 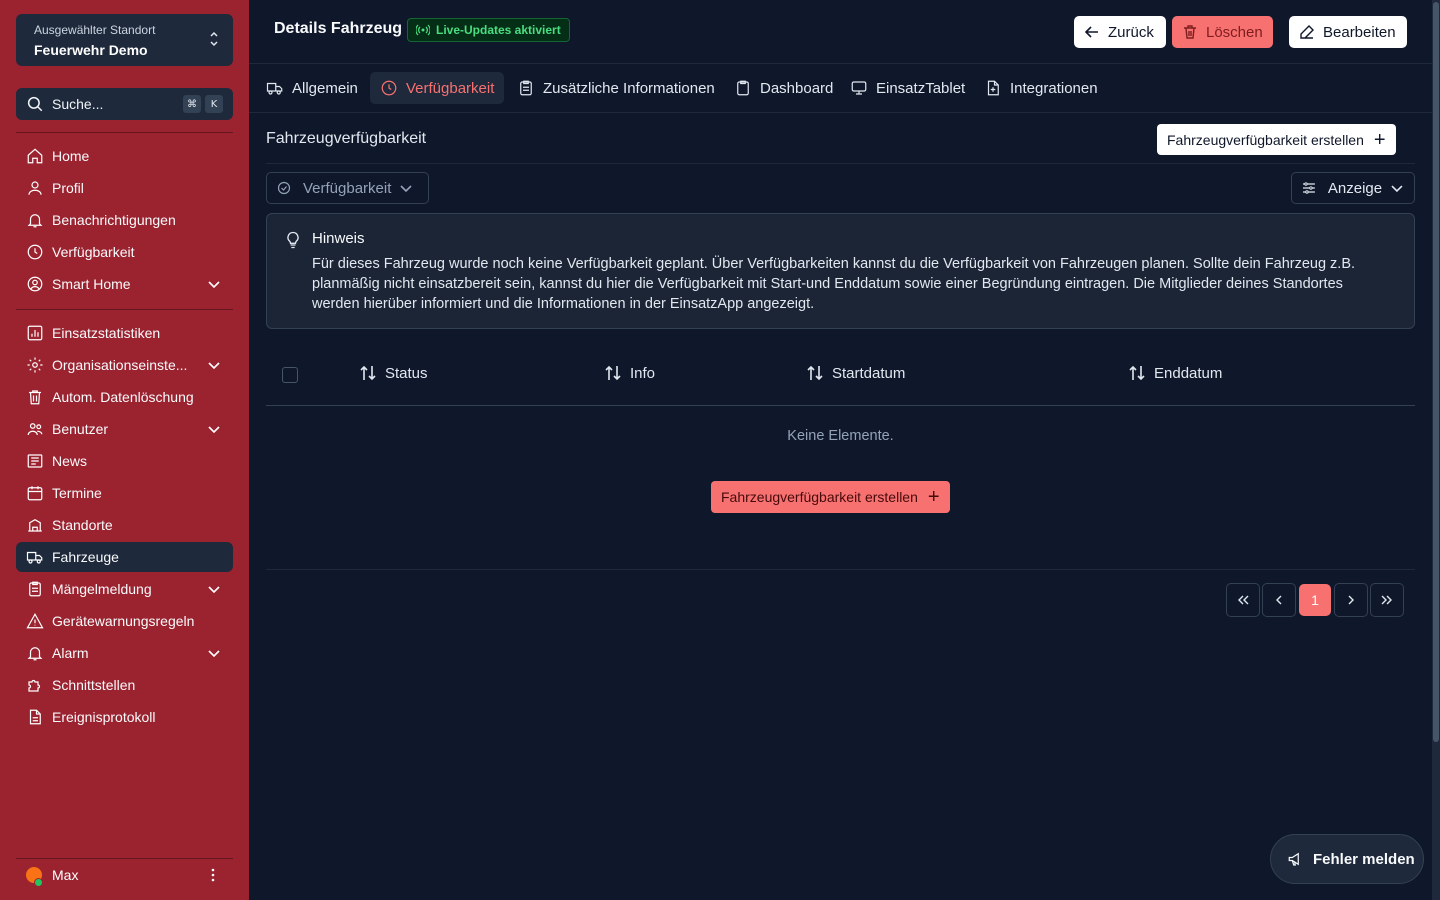 I want to click on sidebar-item-smart-home: Smart Home, so click(x=124, y=284).